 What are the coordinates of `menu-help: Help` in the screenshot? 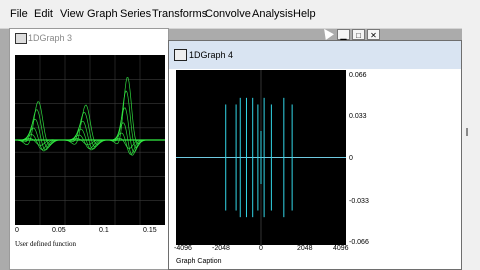 It's located at (304, 14).